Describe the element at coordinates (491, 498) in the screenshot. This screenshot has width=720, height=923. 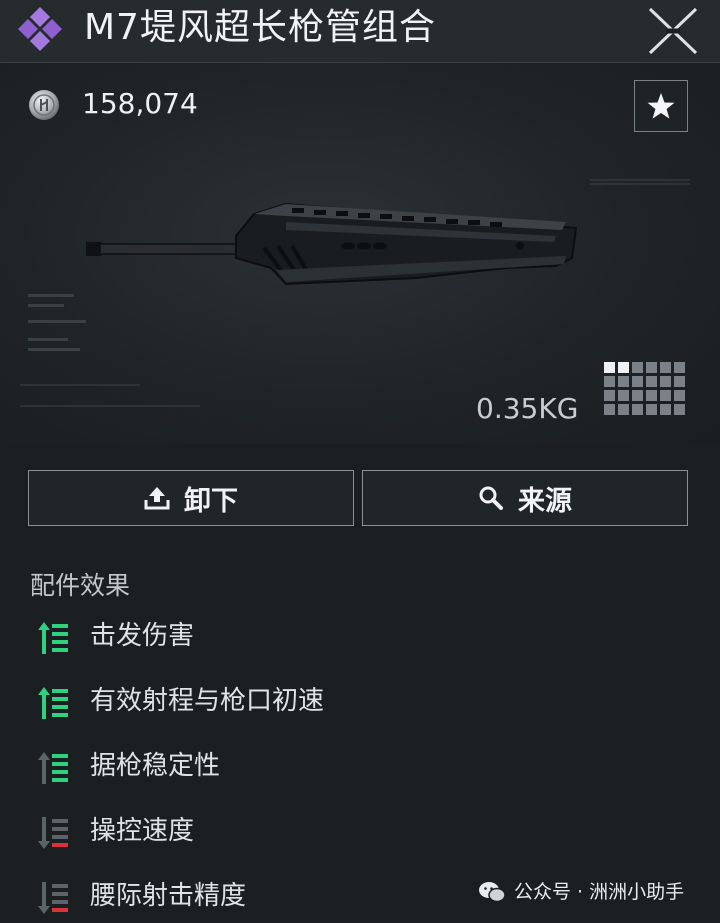
I see `search-icon` at that location.